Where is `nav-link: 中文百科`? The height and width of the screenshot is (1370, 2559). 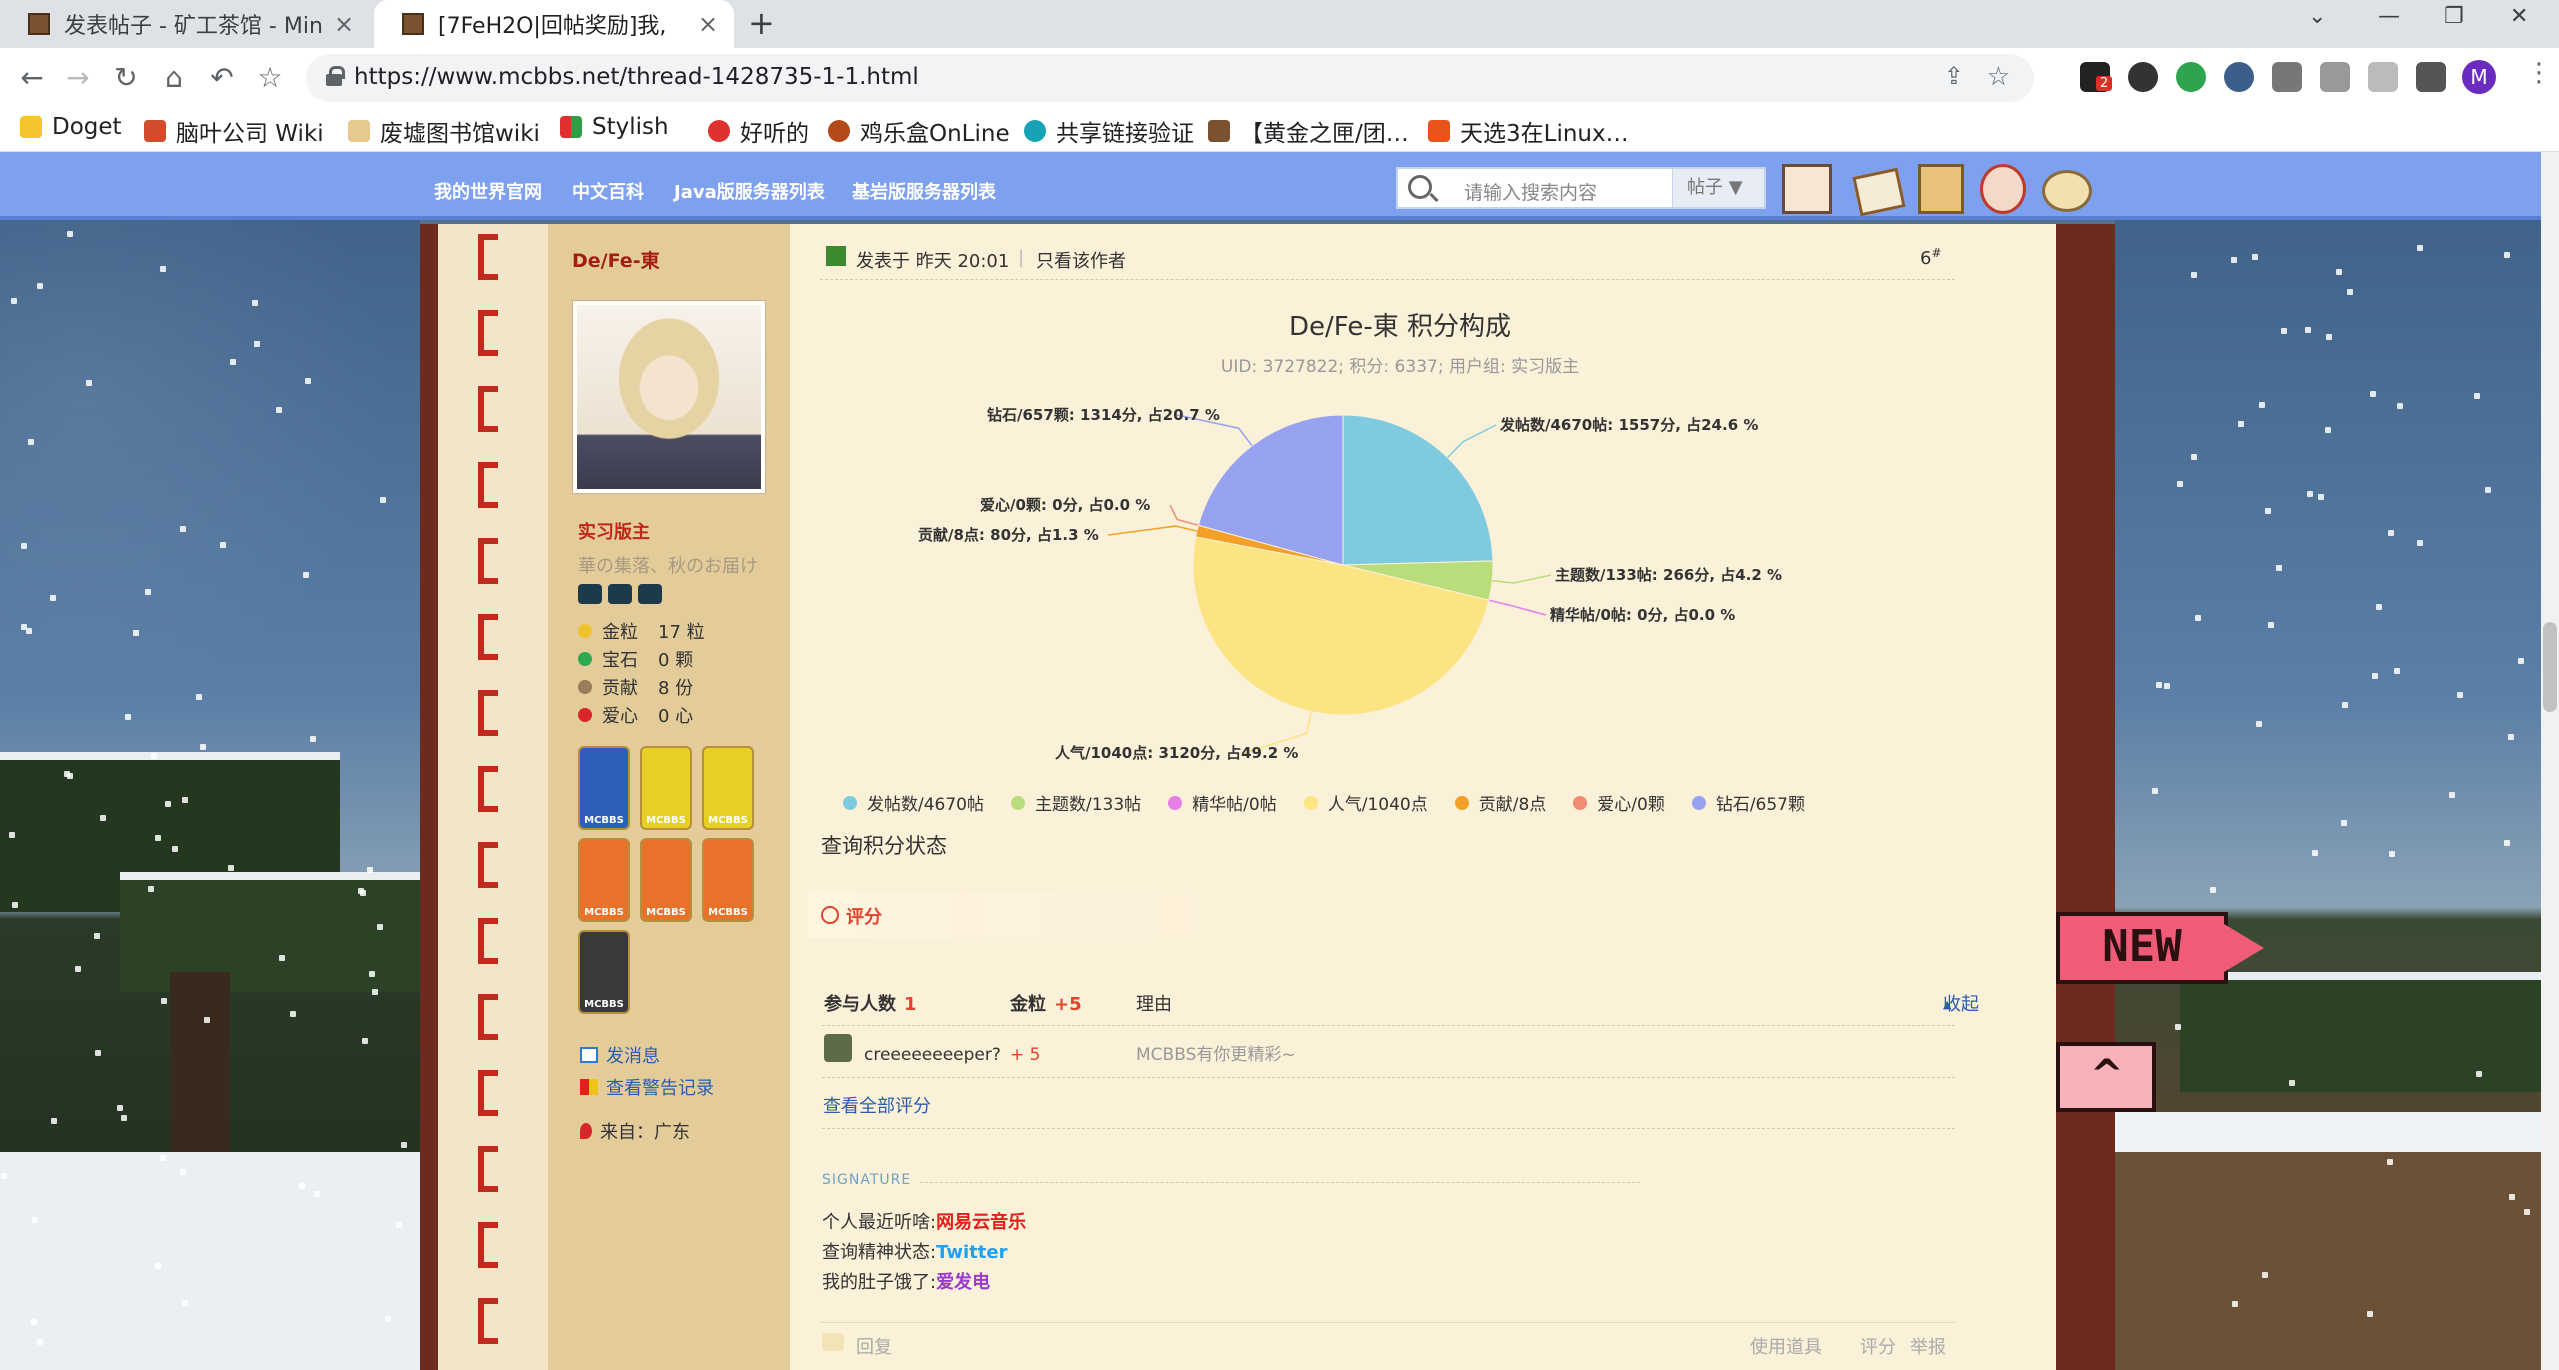 nav-link: 中文百科 is located at coordinates (608, 191).